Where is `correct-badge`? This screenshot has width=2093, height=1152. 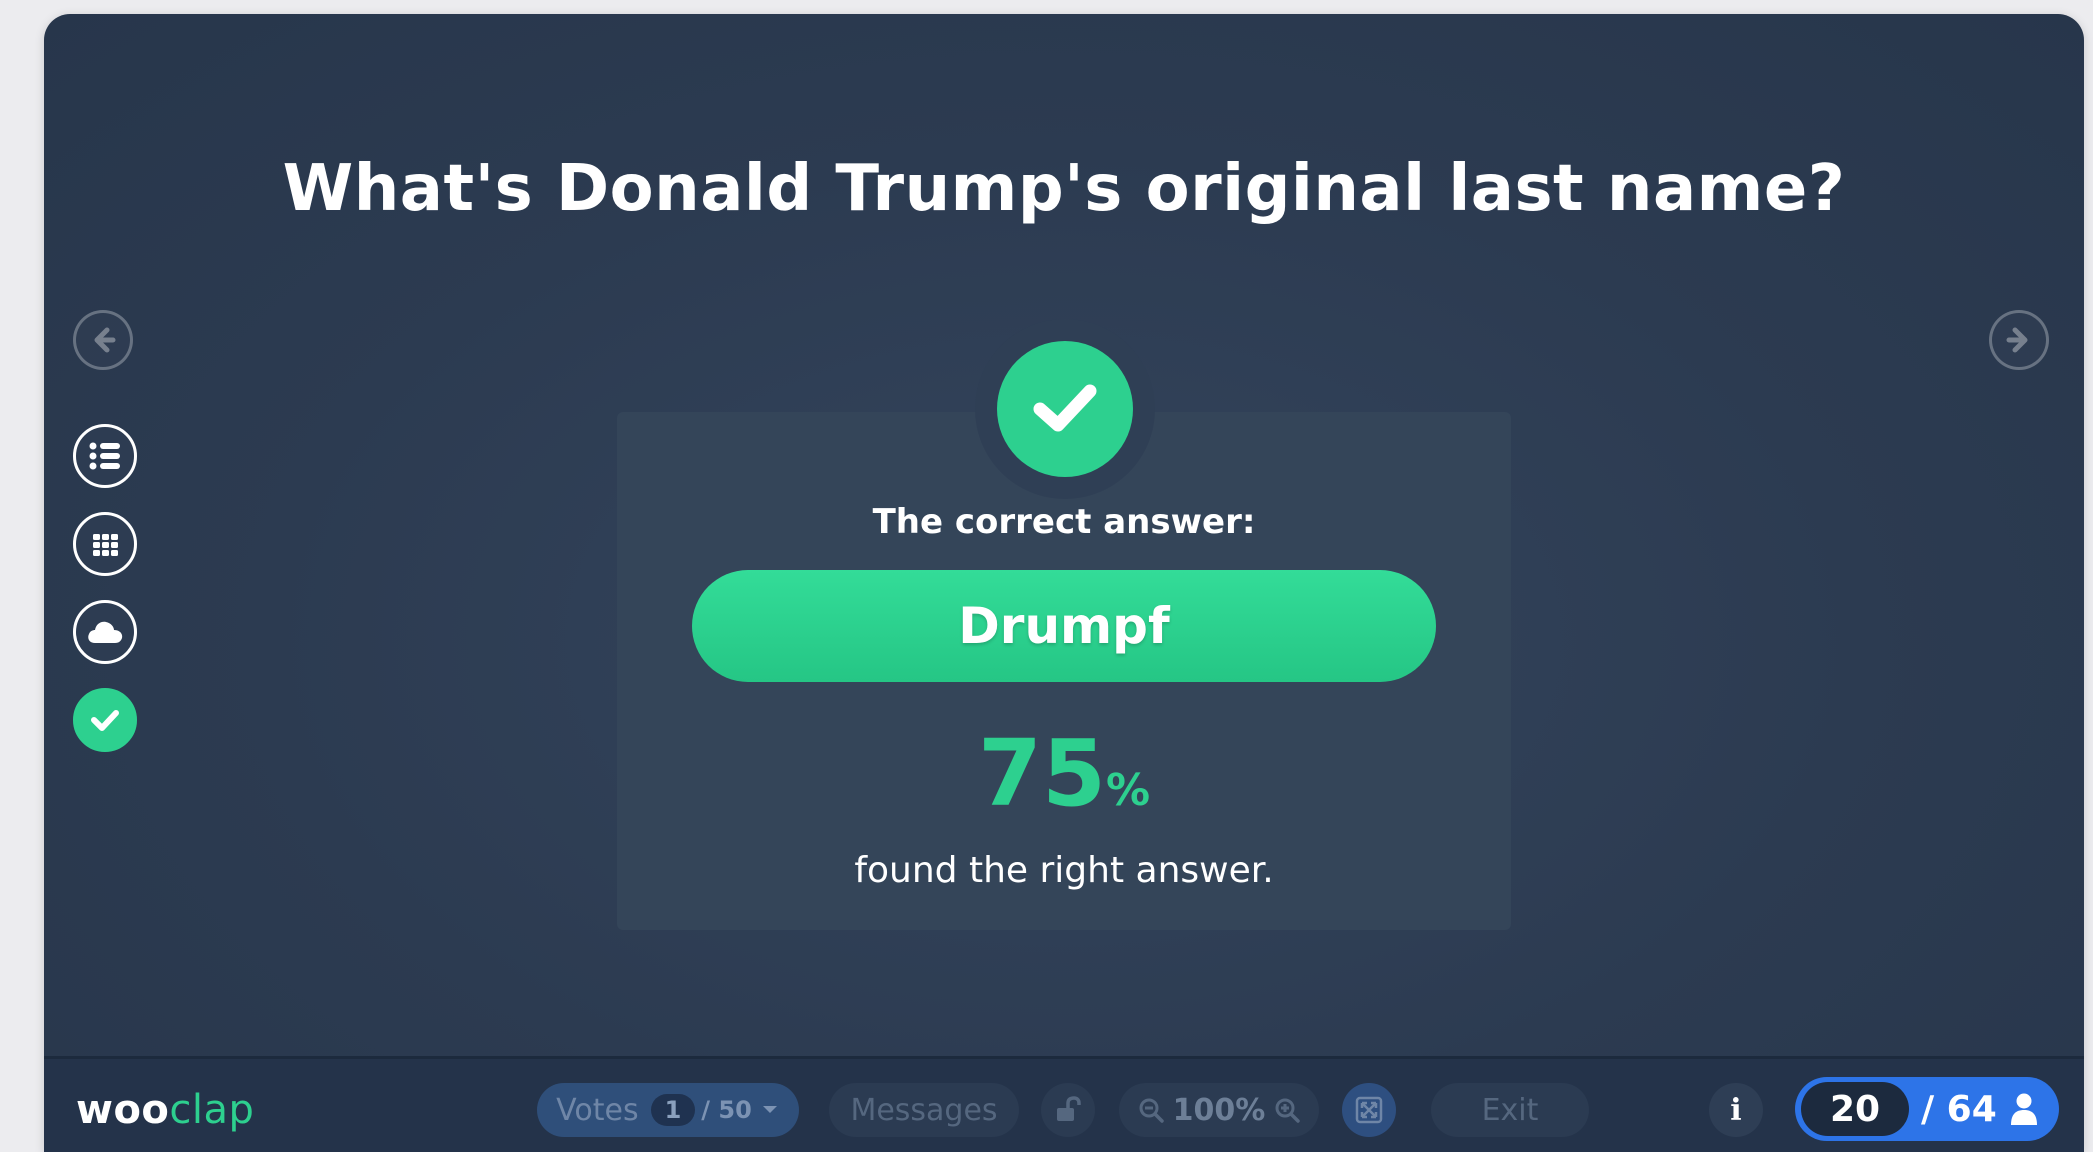 correct-badge is located at coordinates (1065, 409).